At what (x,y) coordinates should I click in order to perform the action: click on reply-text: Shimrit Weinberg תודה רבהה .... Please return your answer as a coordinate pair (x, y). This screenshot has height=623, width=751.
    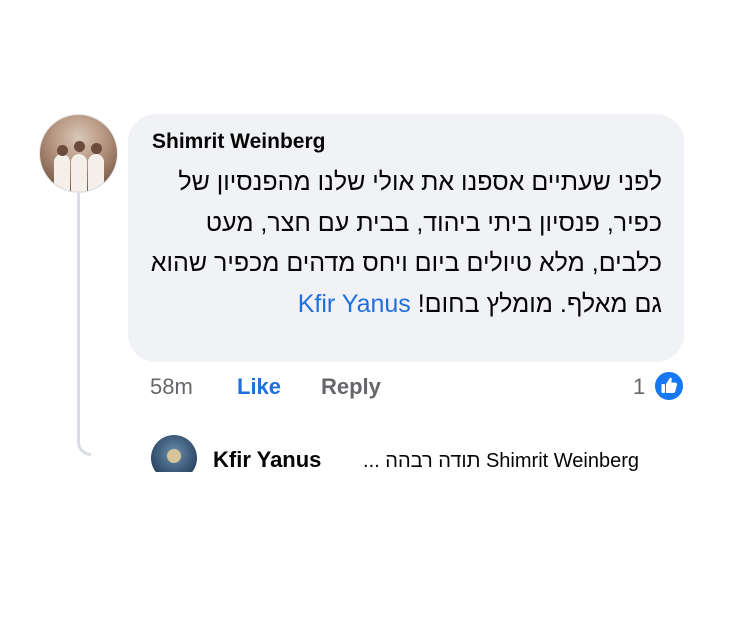
    Looking at the image, I should click on (501, 461).